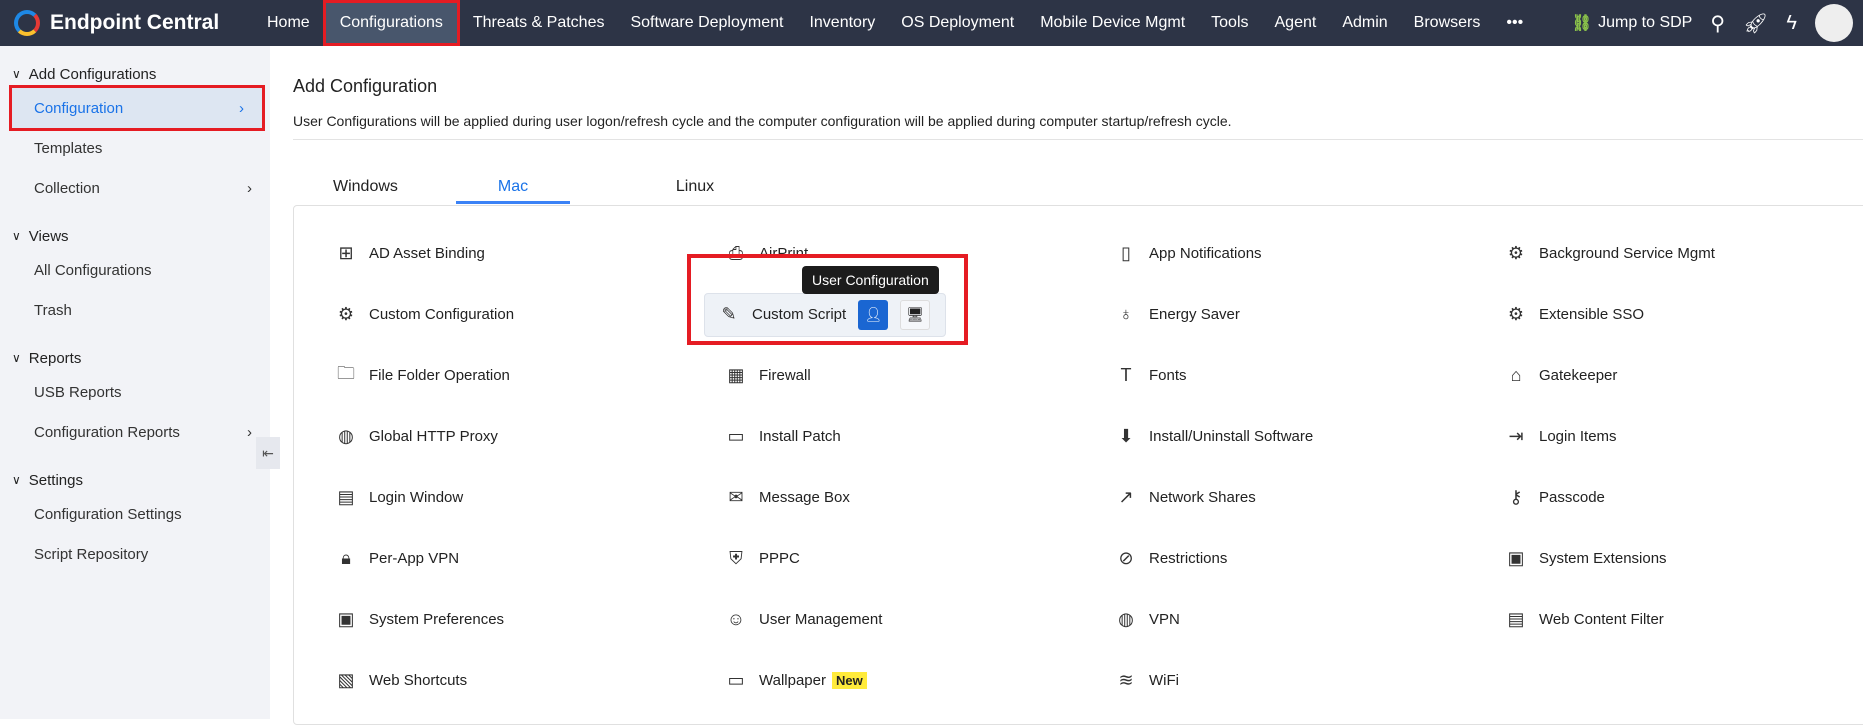 The width and height of the screenshot is (1863, 725). What do you see at coordinates (1683, 558) in the screenshot?
I see `config-item-system-extensions: ▣ System Extensions` at bounding box center [1683, 558].